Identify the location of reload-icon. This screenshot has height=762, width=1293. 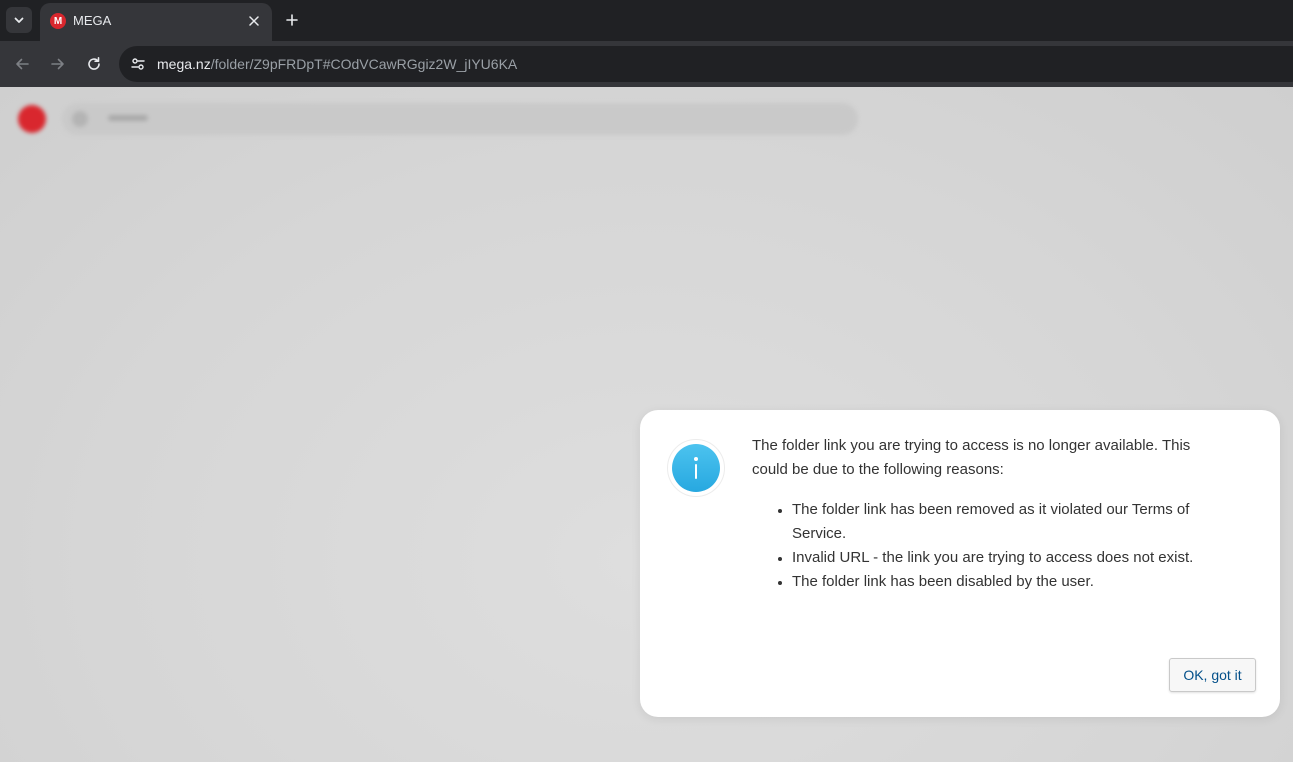
(94, 63).